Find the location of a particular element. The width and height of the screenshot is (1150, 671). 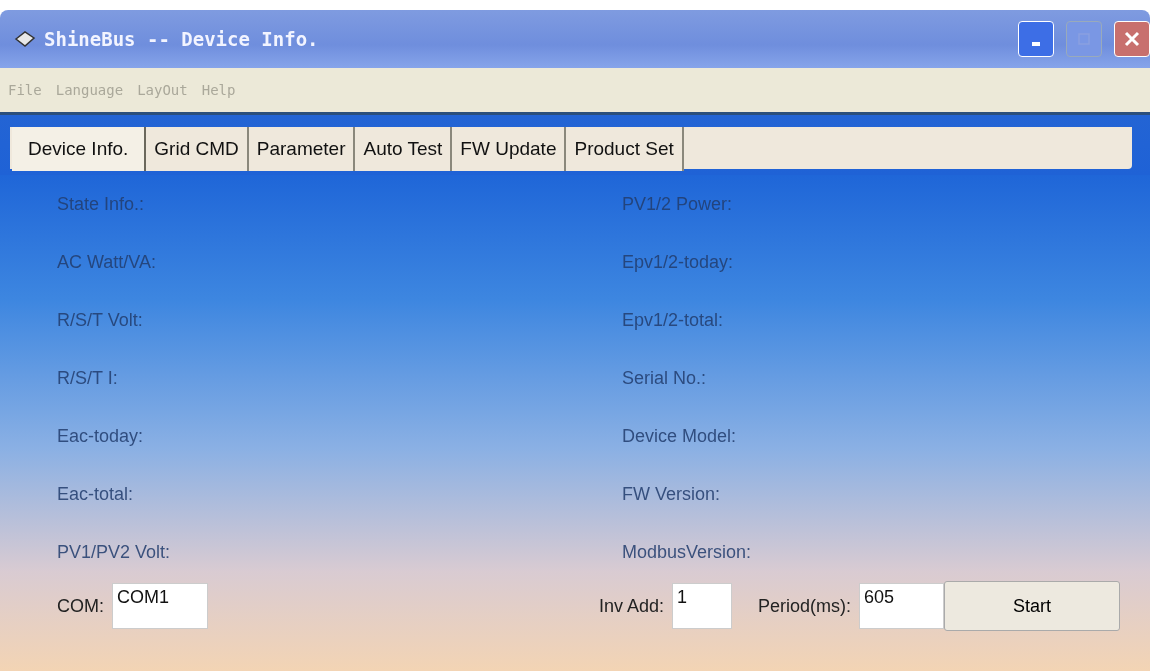

tab: Device Info. is located at coordinates (79, 149).